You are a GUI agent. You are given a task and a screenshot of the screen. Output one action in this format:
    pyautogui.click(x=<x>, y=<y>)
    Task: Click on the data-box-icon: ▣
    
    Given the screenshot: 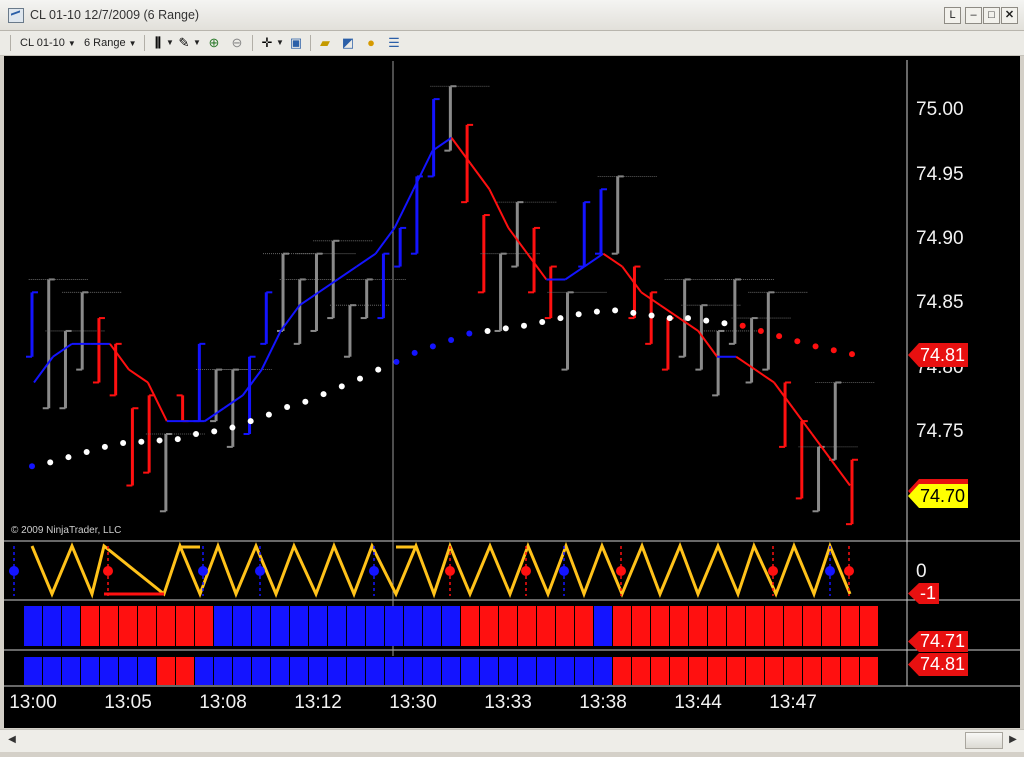 What is the action you would take?
    pyautogui.click(x=296, y=43)
    